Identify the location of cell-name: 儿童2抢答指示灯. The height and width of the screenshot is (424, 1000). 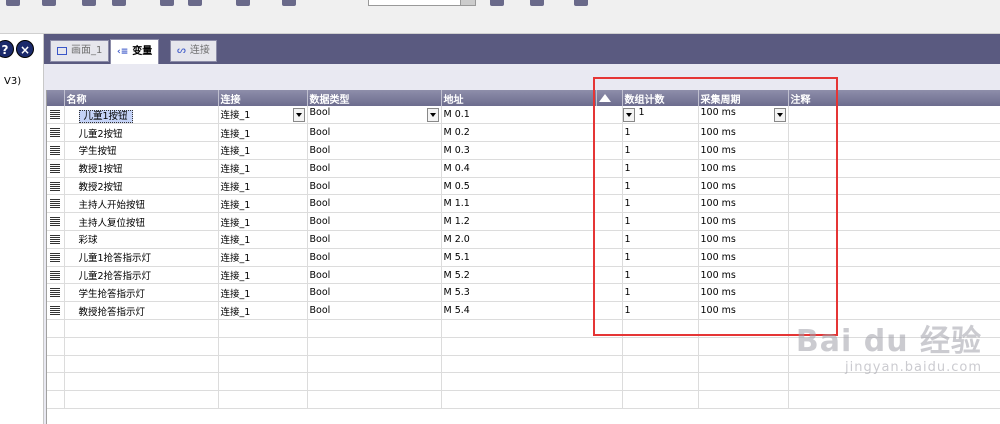
(141, 275).